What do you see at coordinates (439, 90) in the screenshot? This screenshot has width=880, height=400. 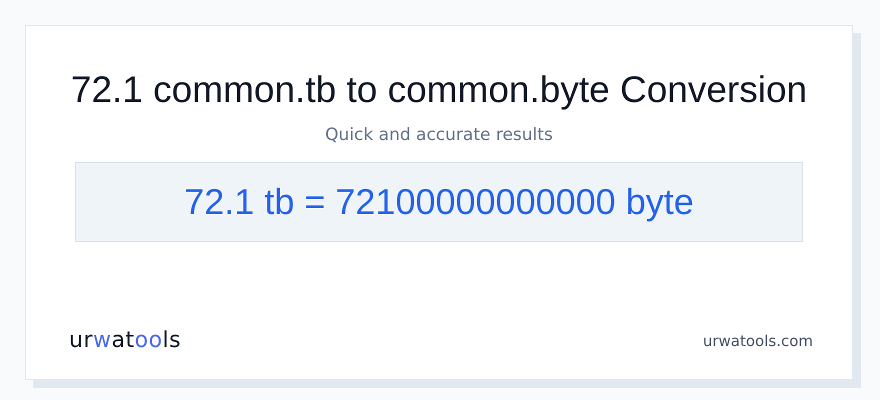 I see `page-title: 72.1 common.tb to common.byte Conversion` at bounding box center [439, 90].